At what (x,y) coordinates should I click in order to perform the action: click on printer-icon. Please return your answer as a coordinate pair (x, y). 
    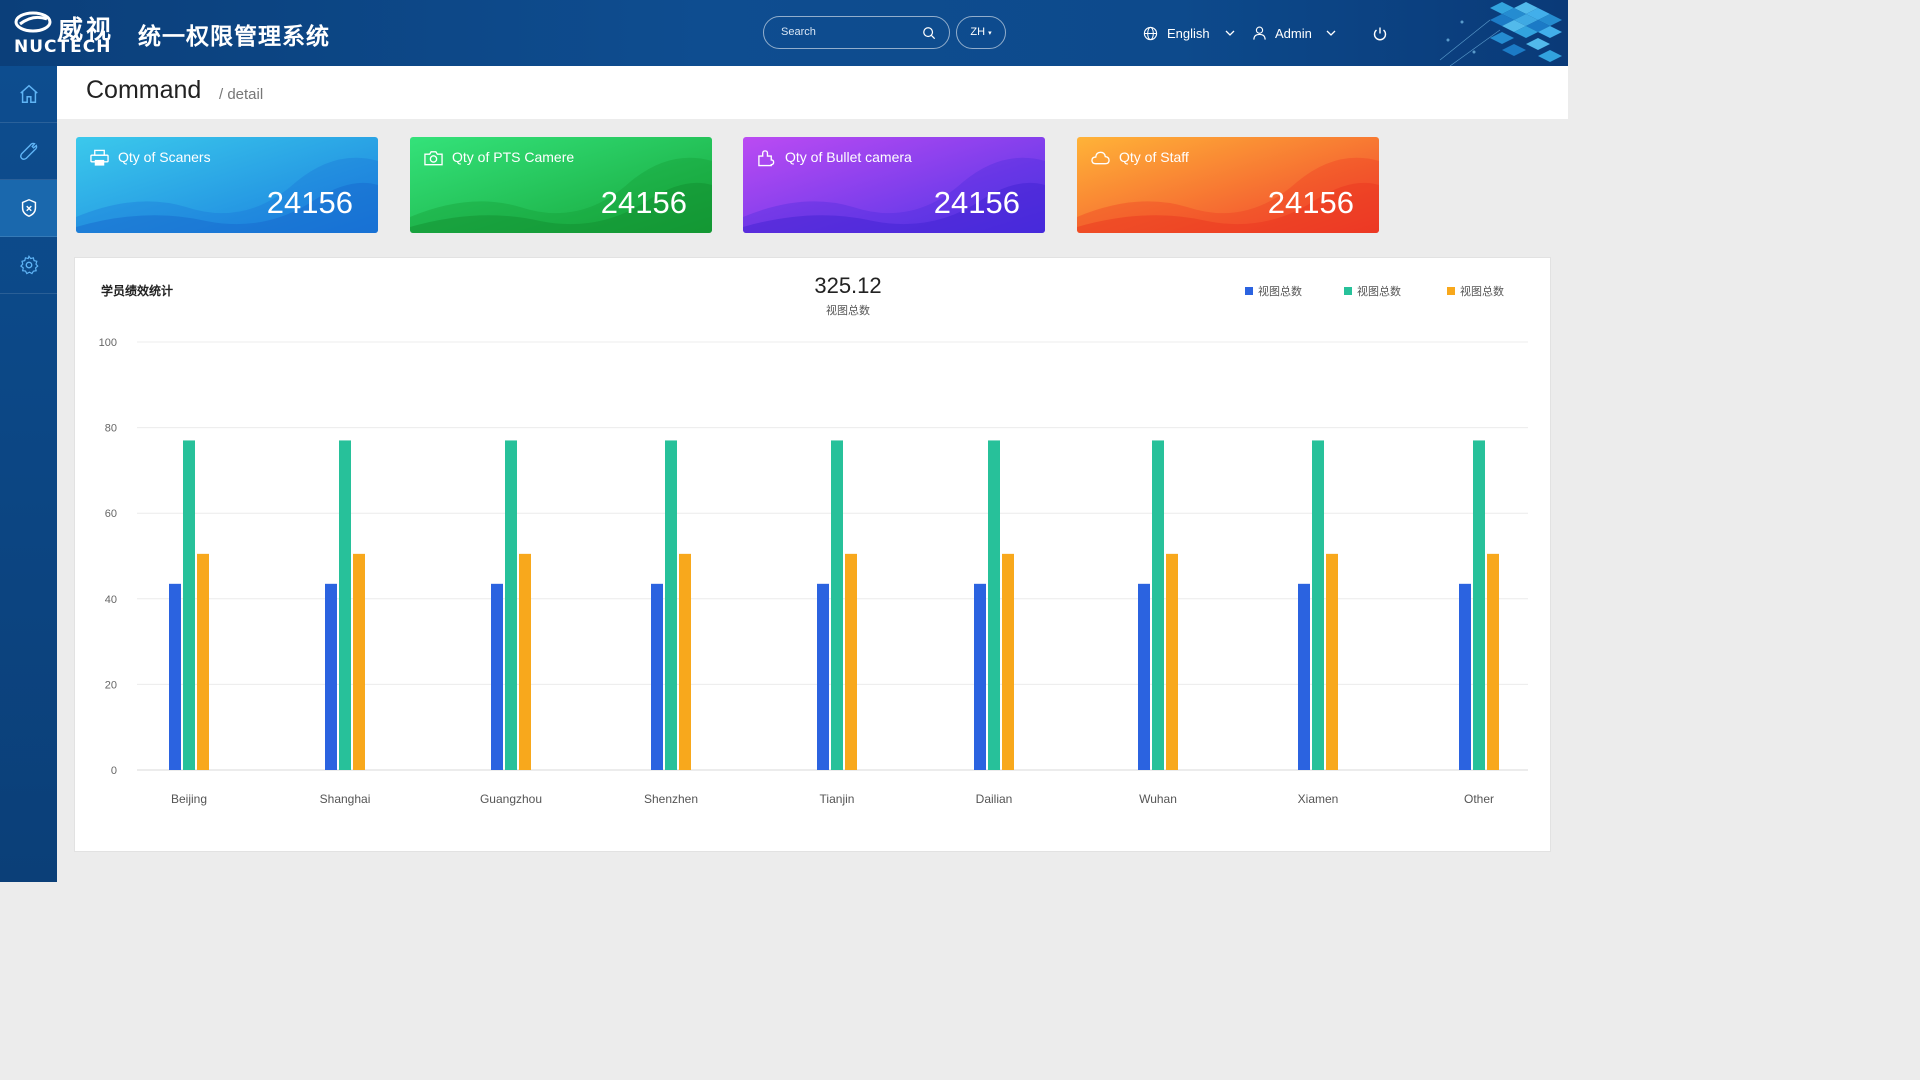
    Looking at the image, I should click on (99, 157).